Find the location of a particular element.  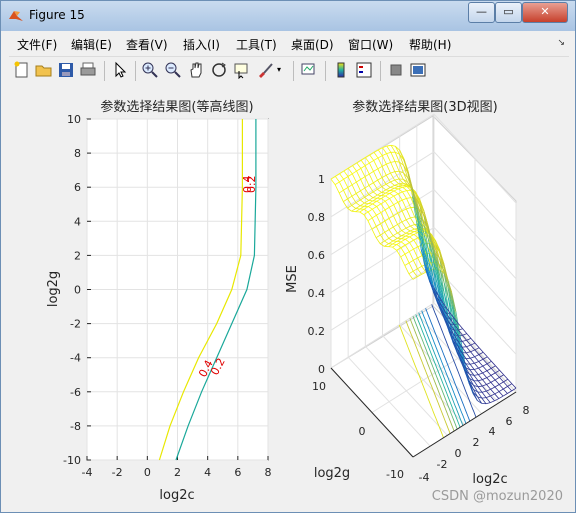

brush-icon is located at coordinates (265, 70).